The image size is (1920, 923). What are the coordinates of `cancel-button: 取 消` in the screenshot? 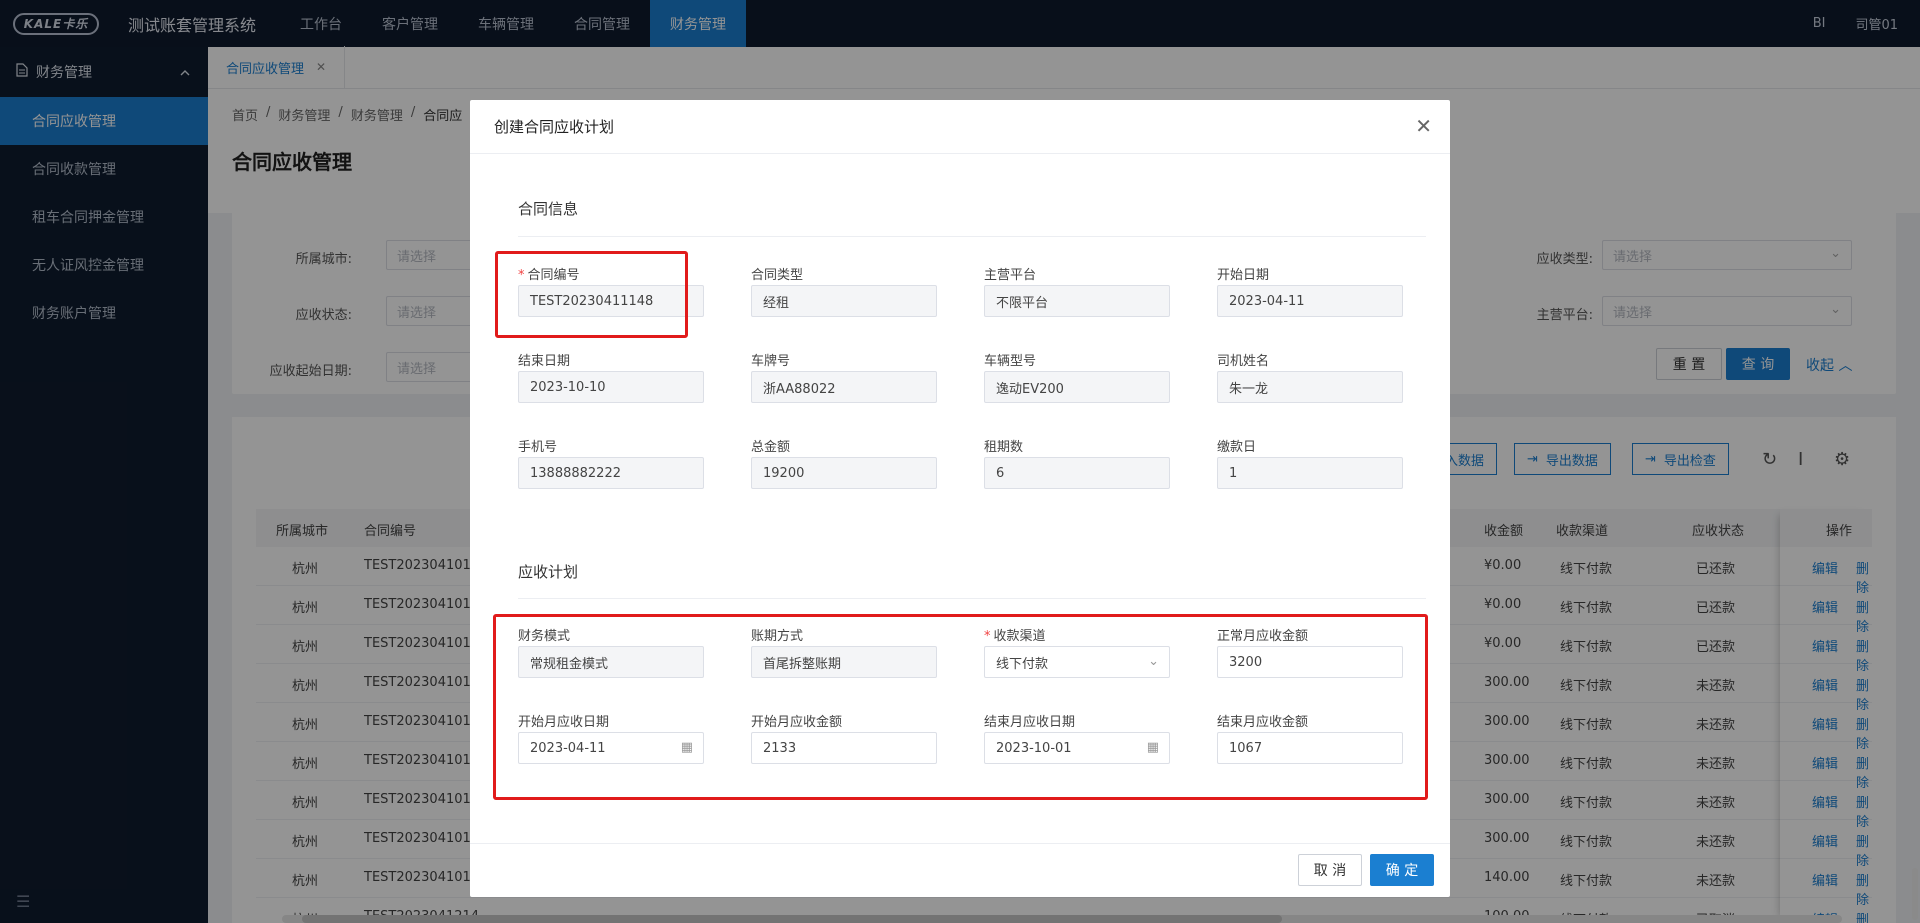 It's located at (1330, 870).